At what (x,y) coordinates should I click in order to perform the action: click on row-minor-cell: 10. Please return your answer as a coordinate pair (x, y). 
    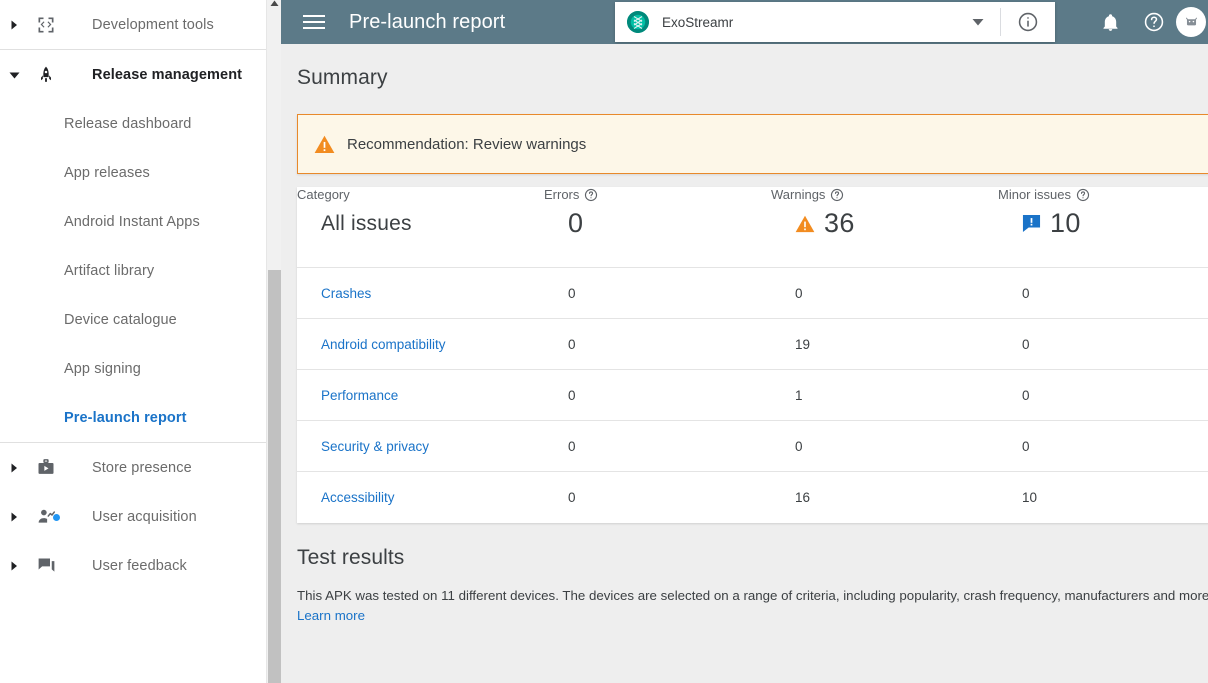
    Looking at the image, I should click on (1103, 497).